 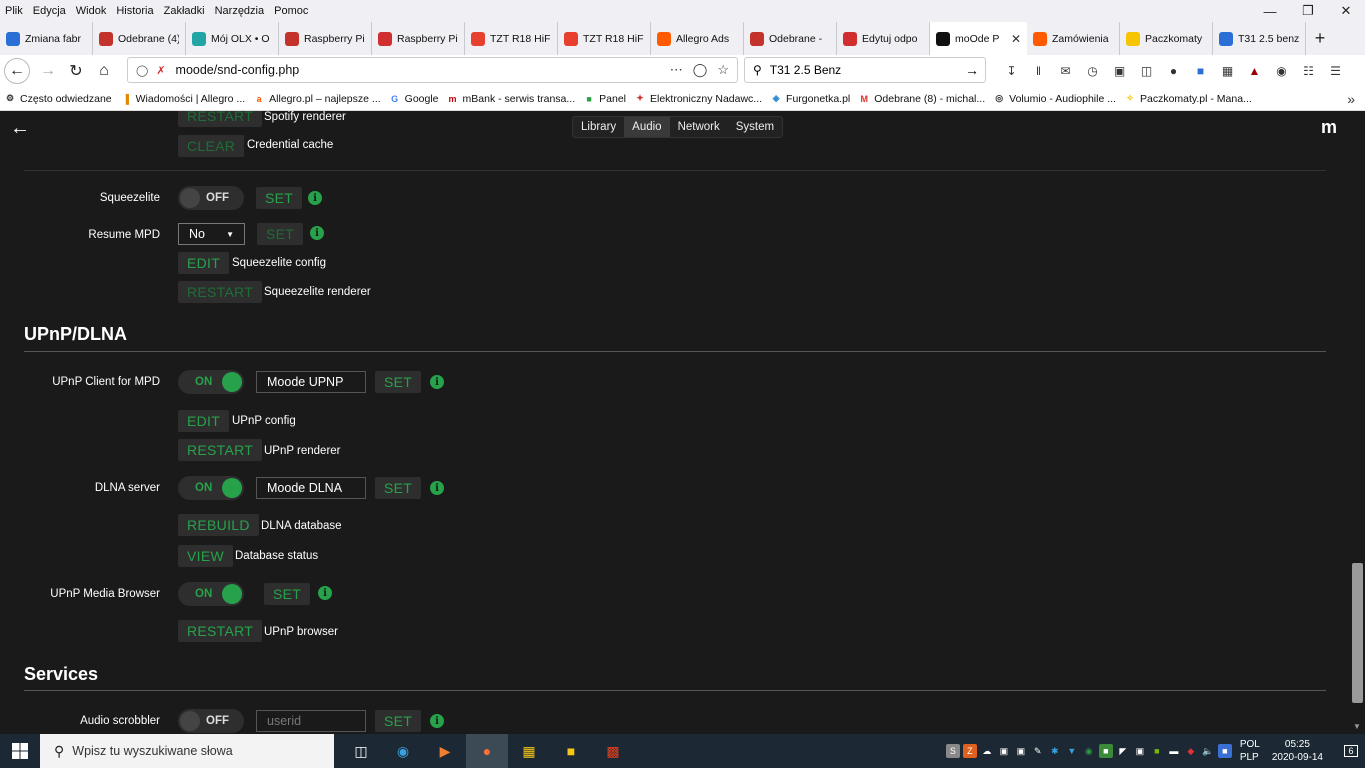 What do you see at coordinates (969, 751) in the screenshot?
I see `tray-app-icon: Z` at bounding box center [969, 751].